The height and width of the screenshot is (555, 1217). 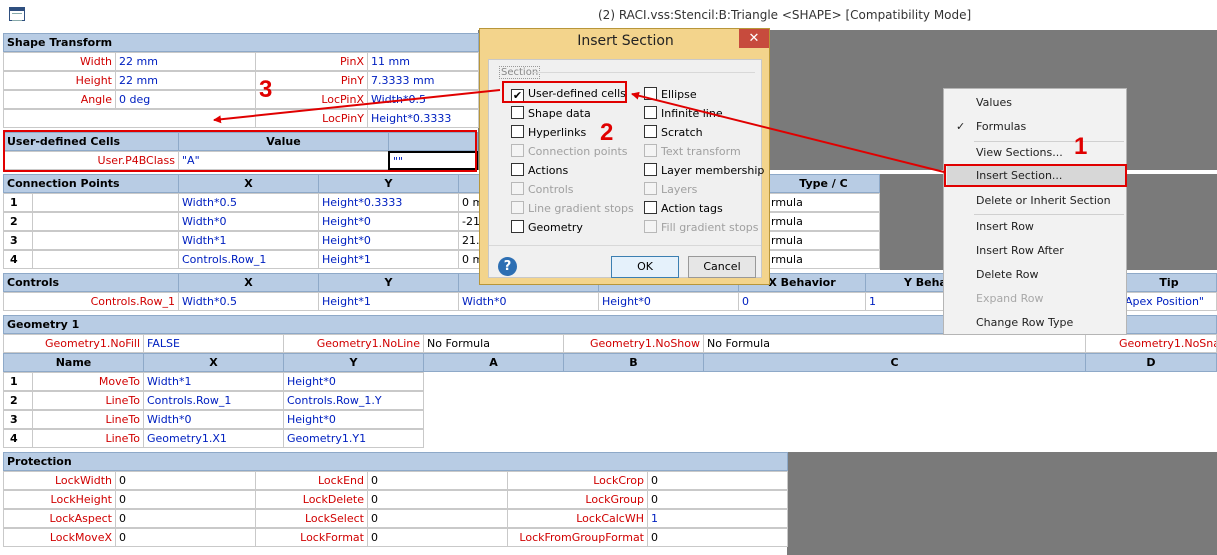 I want to click on annotation-step-3: 3, so click(x=266, y=89).